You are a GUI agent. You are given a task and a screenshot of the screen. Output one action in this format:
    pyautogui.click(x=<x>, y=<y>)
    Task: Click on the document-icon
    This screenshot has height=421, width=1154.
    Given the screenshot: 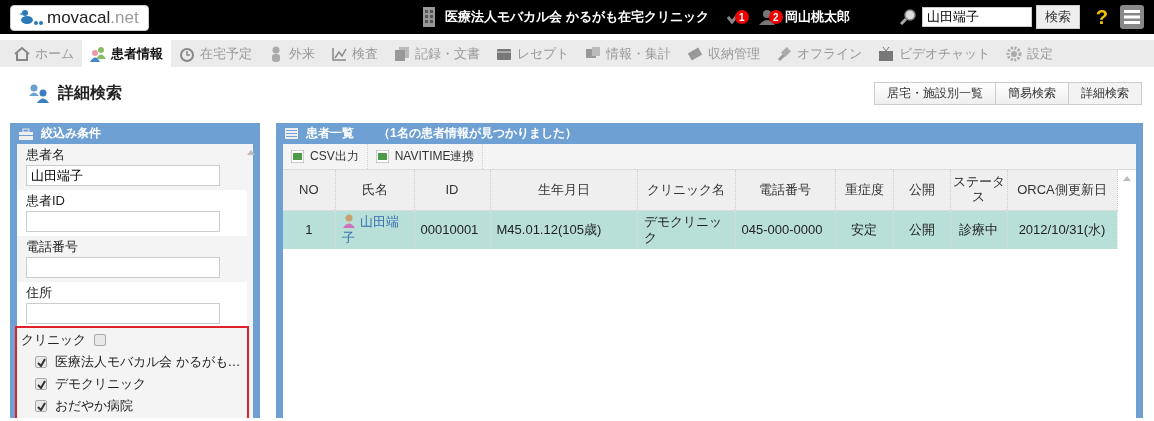 What is the action you would take?
    pyautogui.click(x=402, y=53)
    